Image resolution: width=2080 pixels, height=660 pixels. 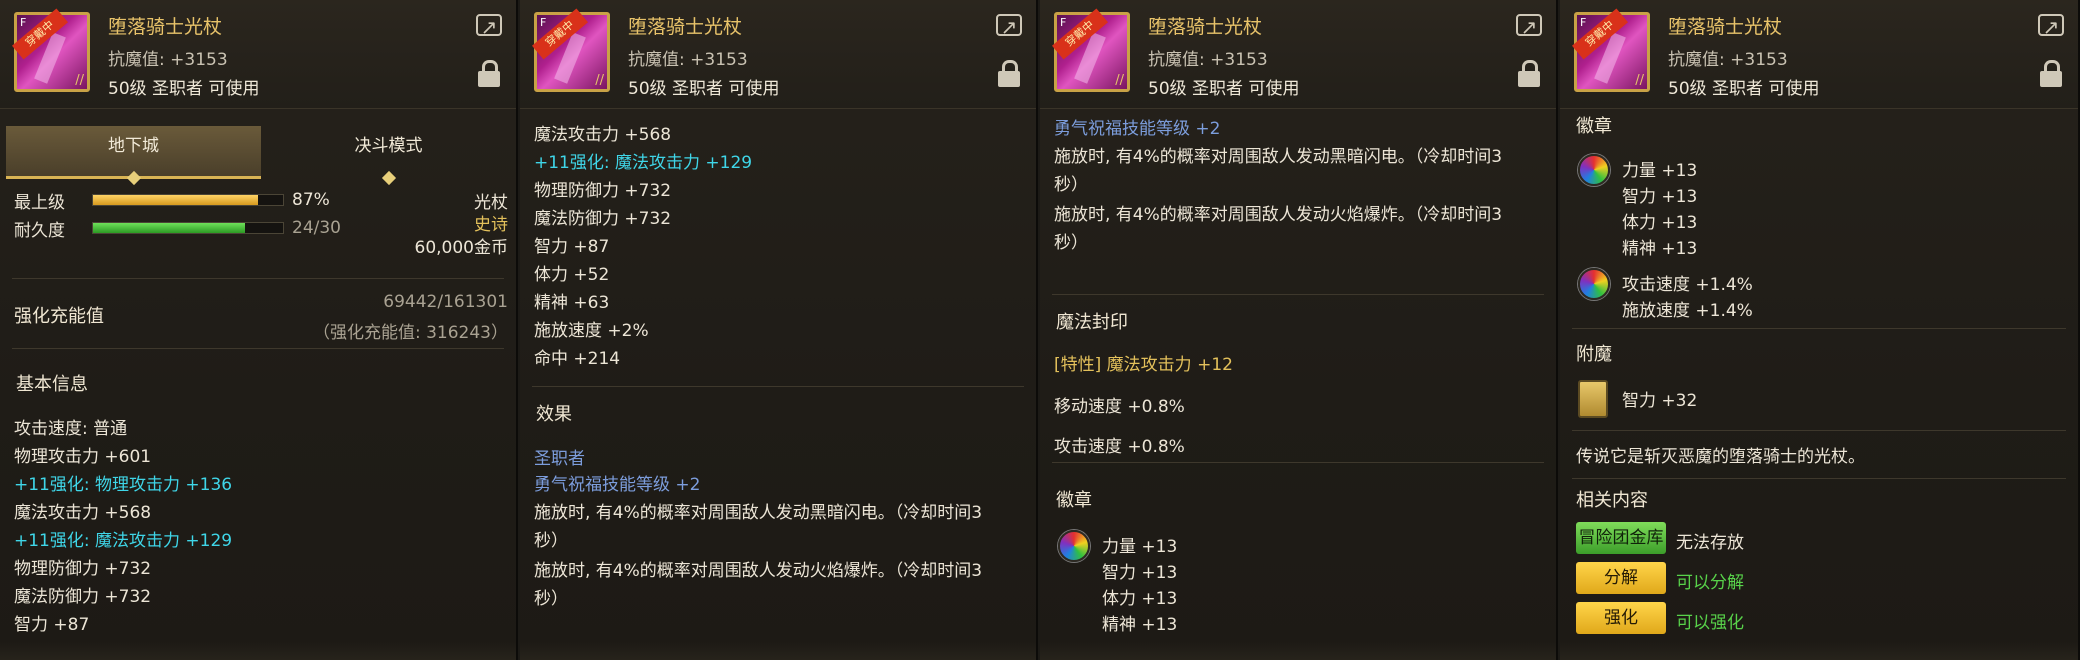 What do you see at coordinates (572, 275) in the screenshot?
I see `stat-line: 体力 +52` at bounding box center [572, 275].